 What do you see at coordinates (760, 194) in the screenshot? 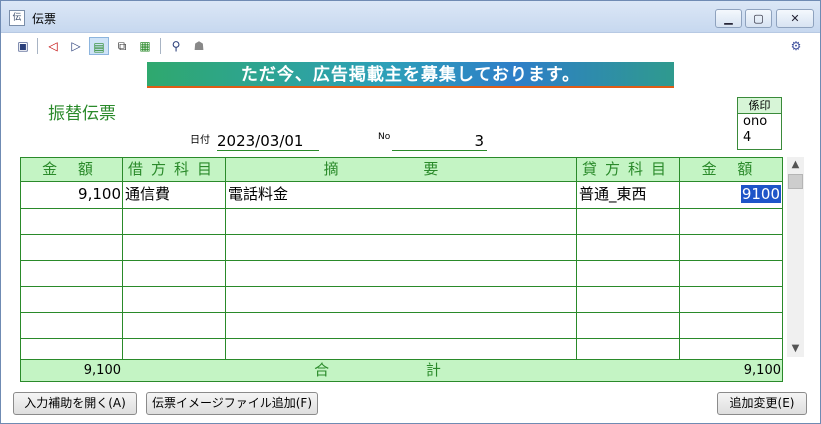
I see `selected-credit-amount: 9100` at bounding box center [760, 194].